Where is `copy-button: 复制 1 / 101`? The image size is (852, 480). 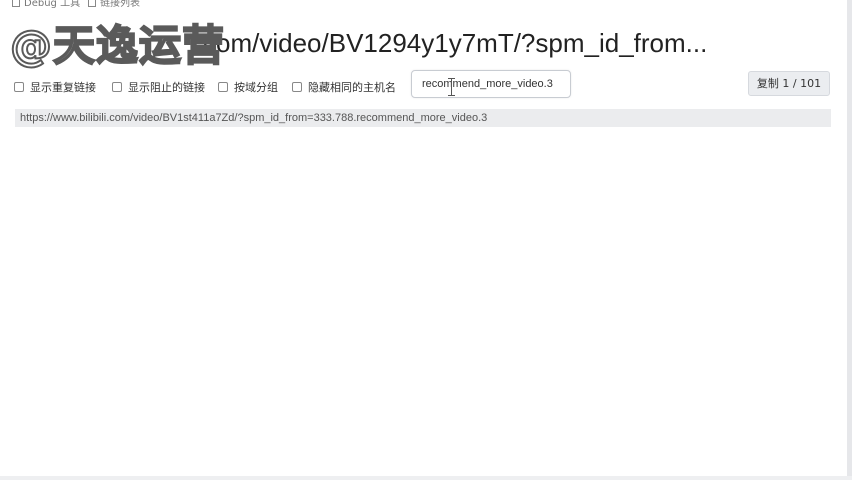
copy-button: 复制 1 / 101 is located at coordinates (789, 83).